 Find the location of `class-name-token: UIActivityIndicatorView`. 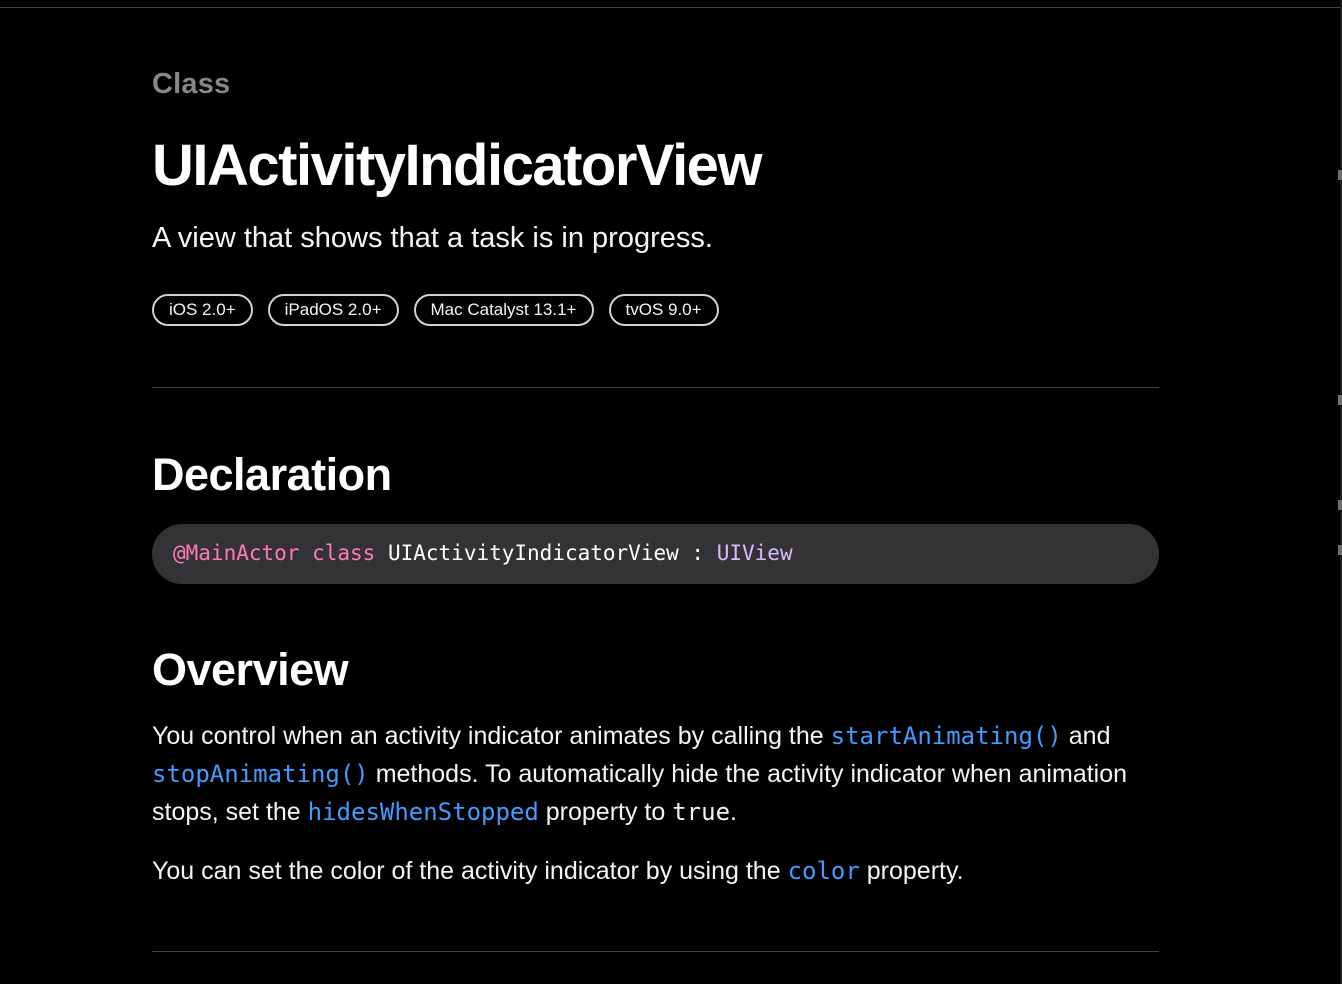

class-name-token: UIActivityIndicatorView is located at coordinates (533, 553).